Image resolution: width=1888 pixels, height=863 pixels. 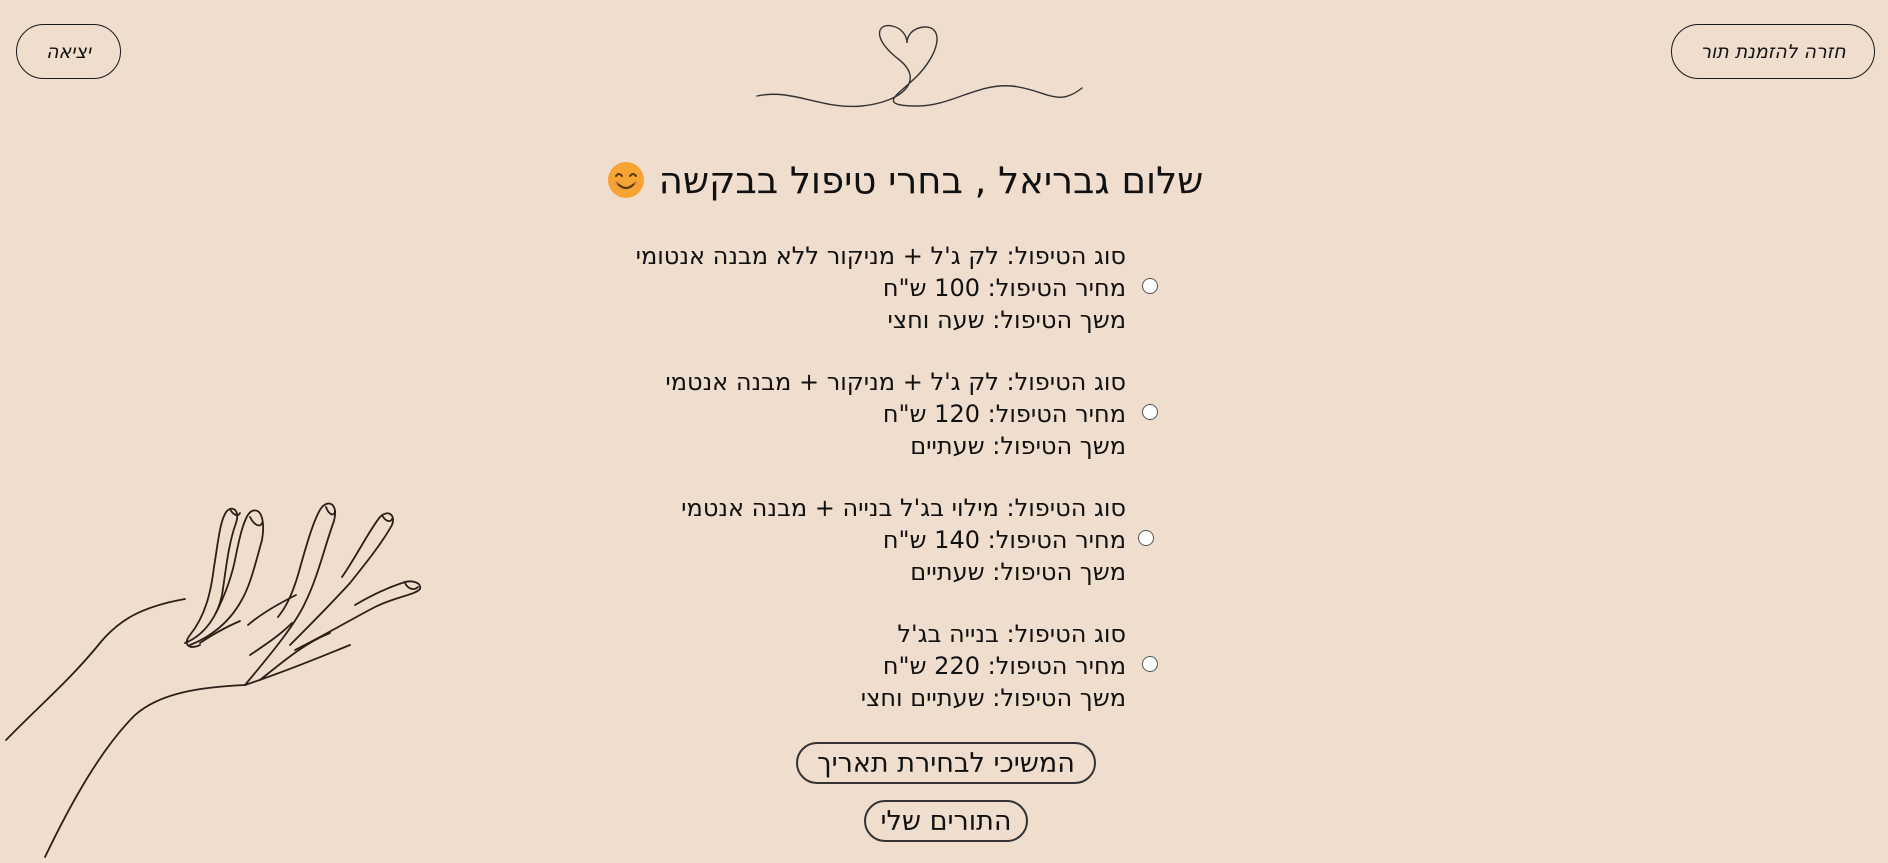 What do you see at coordinates (1004, 540) in the screenshot?
I see `treatment-price: מחיר הטיפול: 140 ש"ח` at bounding box center [1004, 540].